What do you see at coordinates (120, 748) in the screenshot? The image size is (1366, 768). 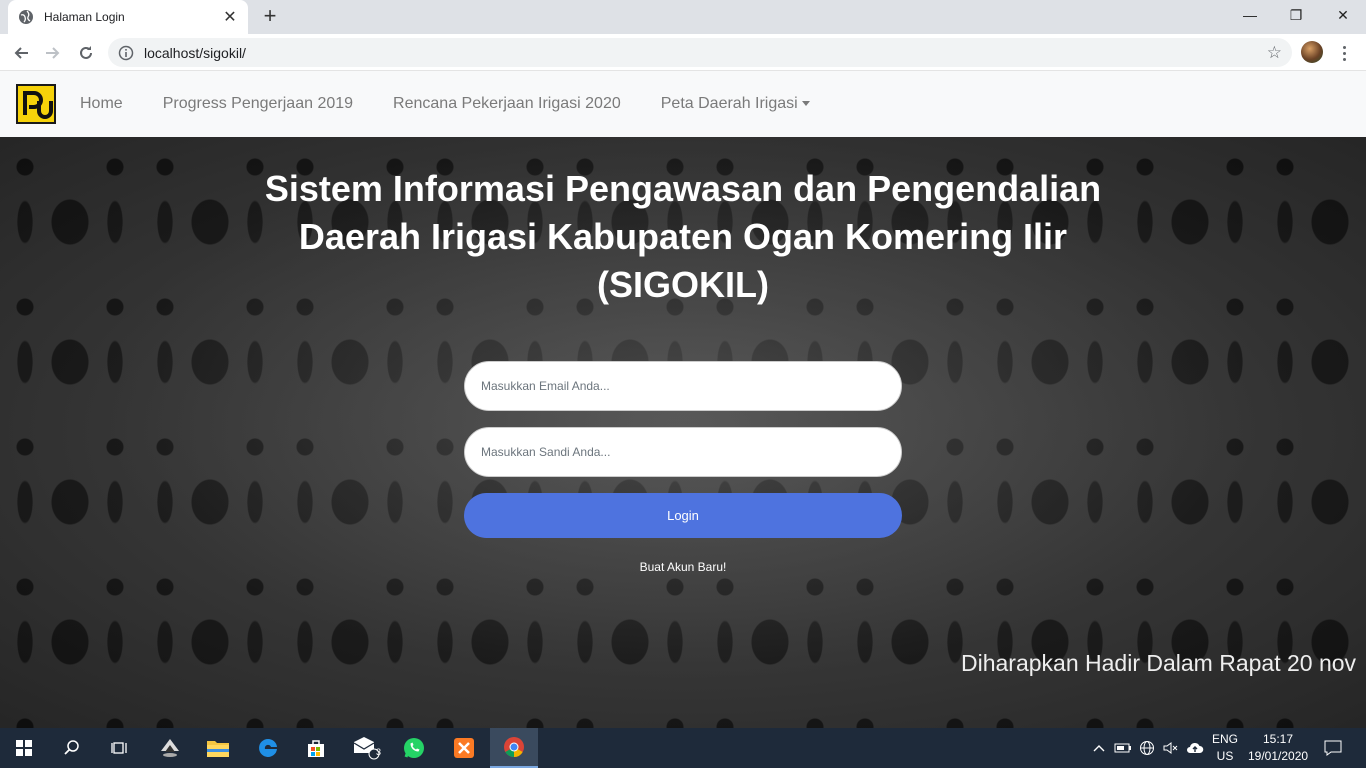 I see `task-view-icon` at bounding box center [120, 748].